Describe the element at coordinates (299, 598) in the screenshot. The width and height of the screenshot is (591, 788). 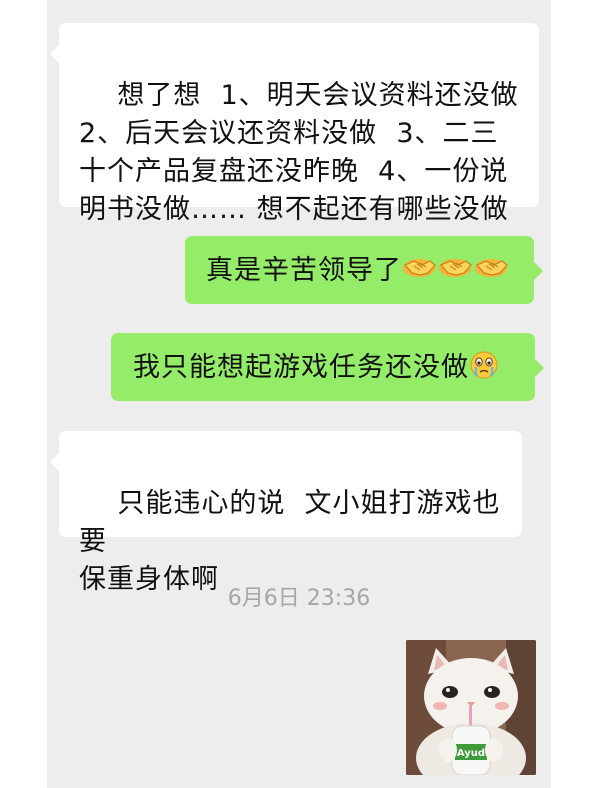
I see `message-timestamp: 6月6日 23:36` at that location.